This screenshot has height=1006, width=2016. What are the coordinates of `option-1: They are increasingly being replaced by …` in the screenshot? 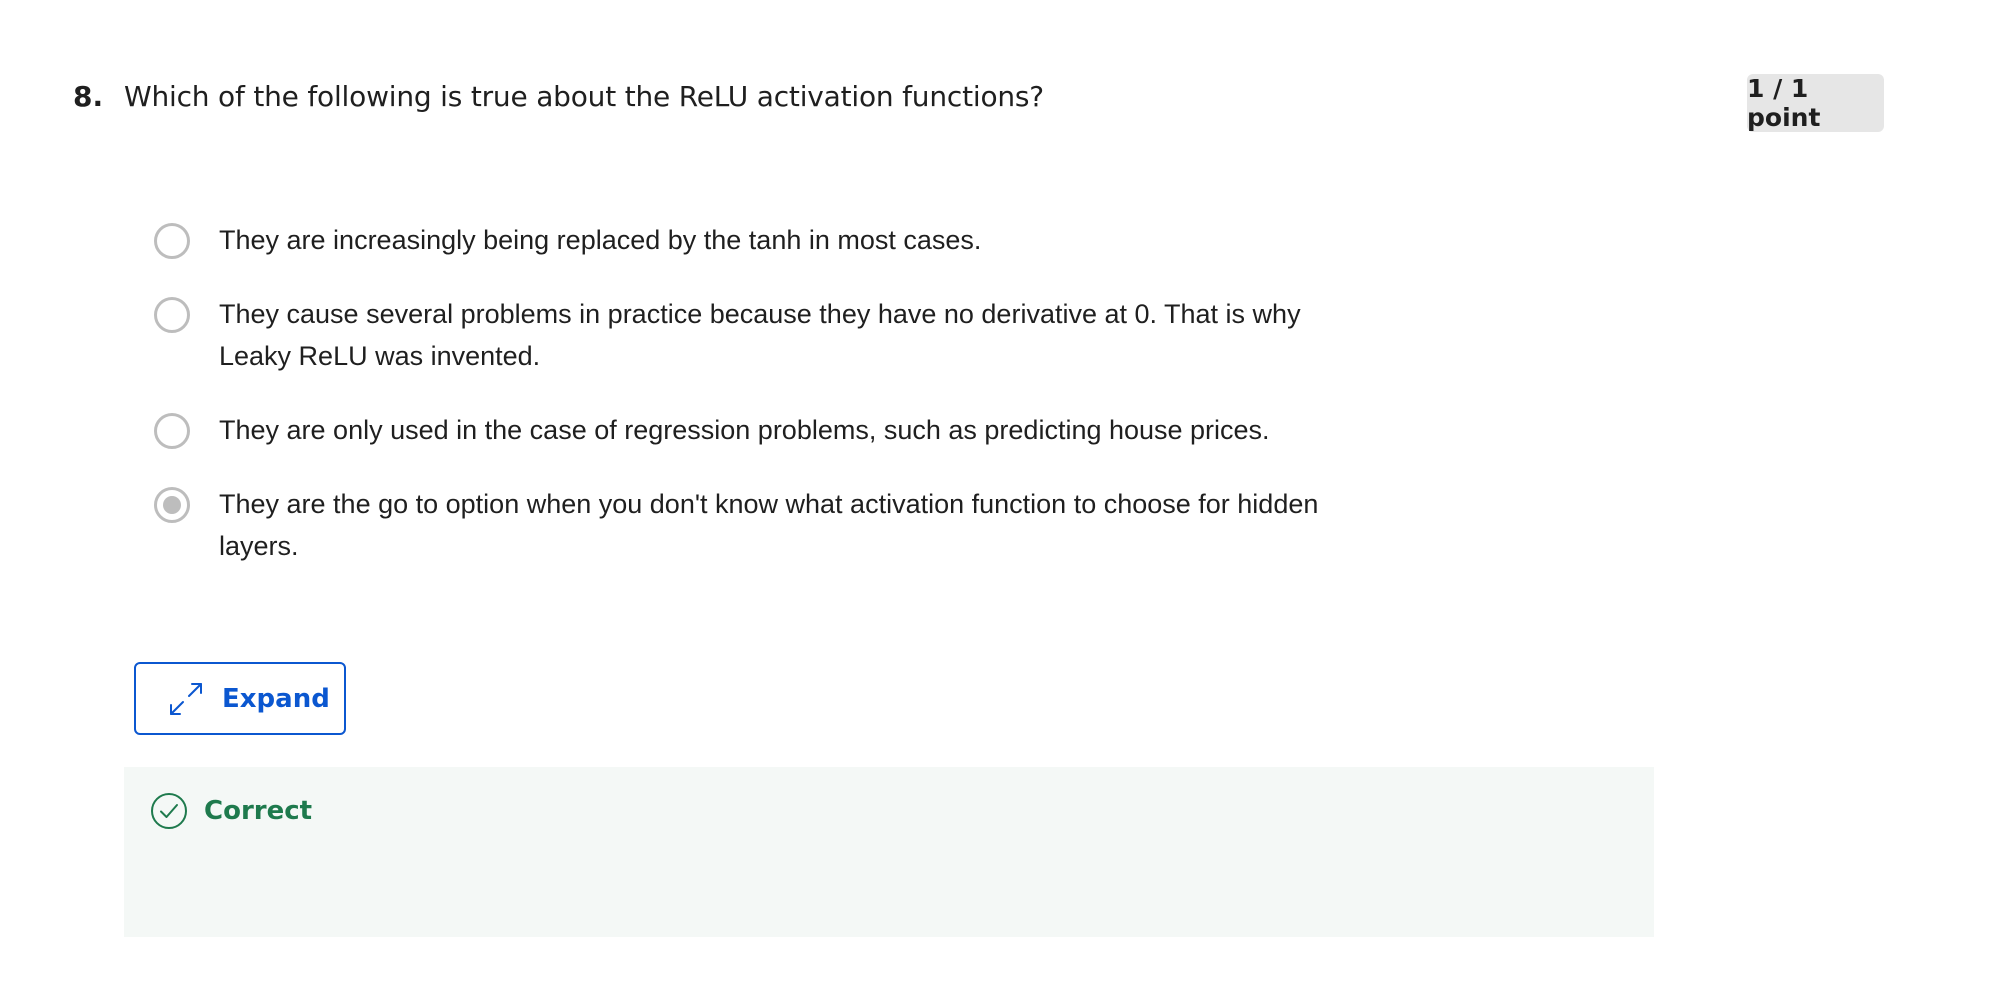 It's located at (766, 241).